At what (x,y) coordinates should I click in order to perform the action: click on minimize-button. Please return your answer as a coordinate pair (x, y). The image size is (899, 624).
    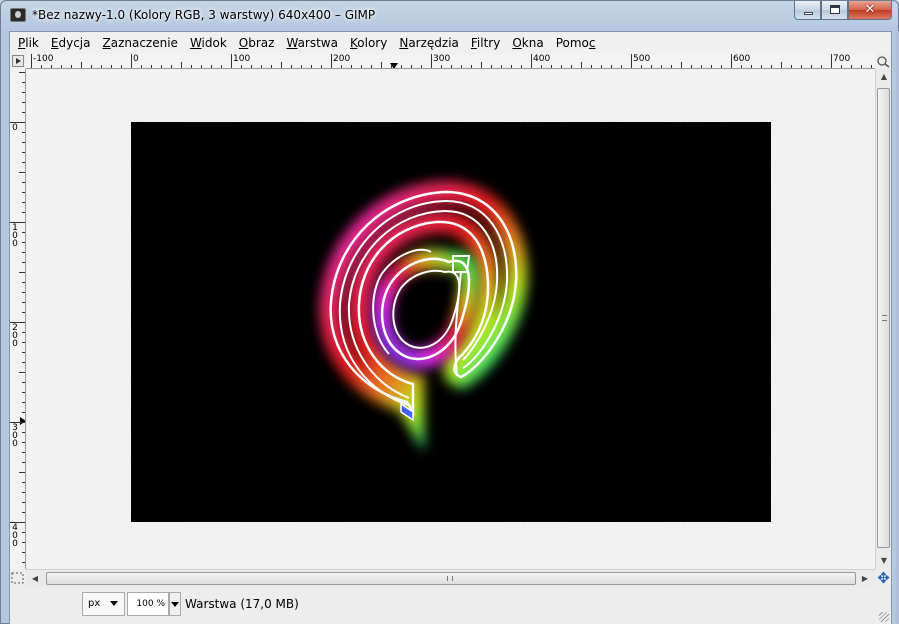
    Looking at the image, I should click on (807, 10).